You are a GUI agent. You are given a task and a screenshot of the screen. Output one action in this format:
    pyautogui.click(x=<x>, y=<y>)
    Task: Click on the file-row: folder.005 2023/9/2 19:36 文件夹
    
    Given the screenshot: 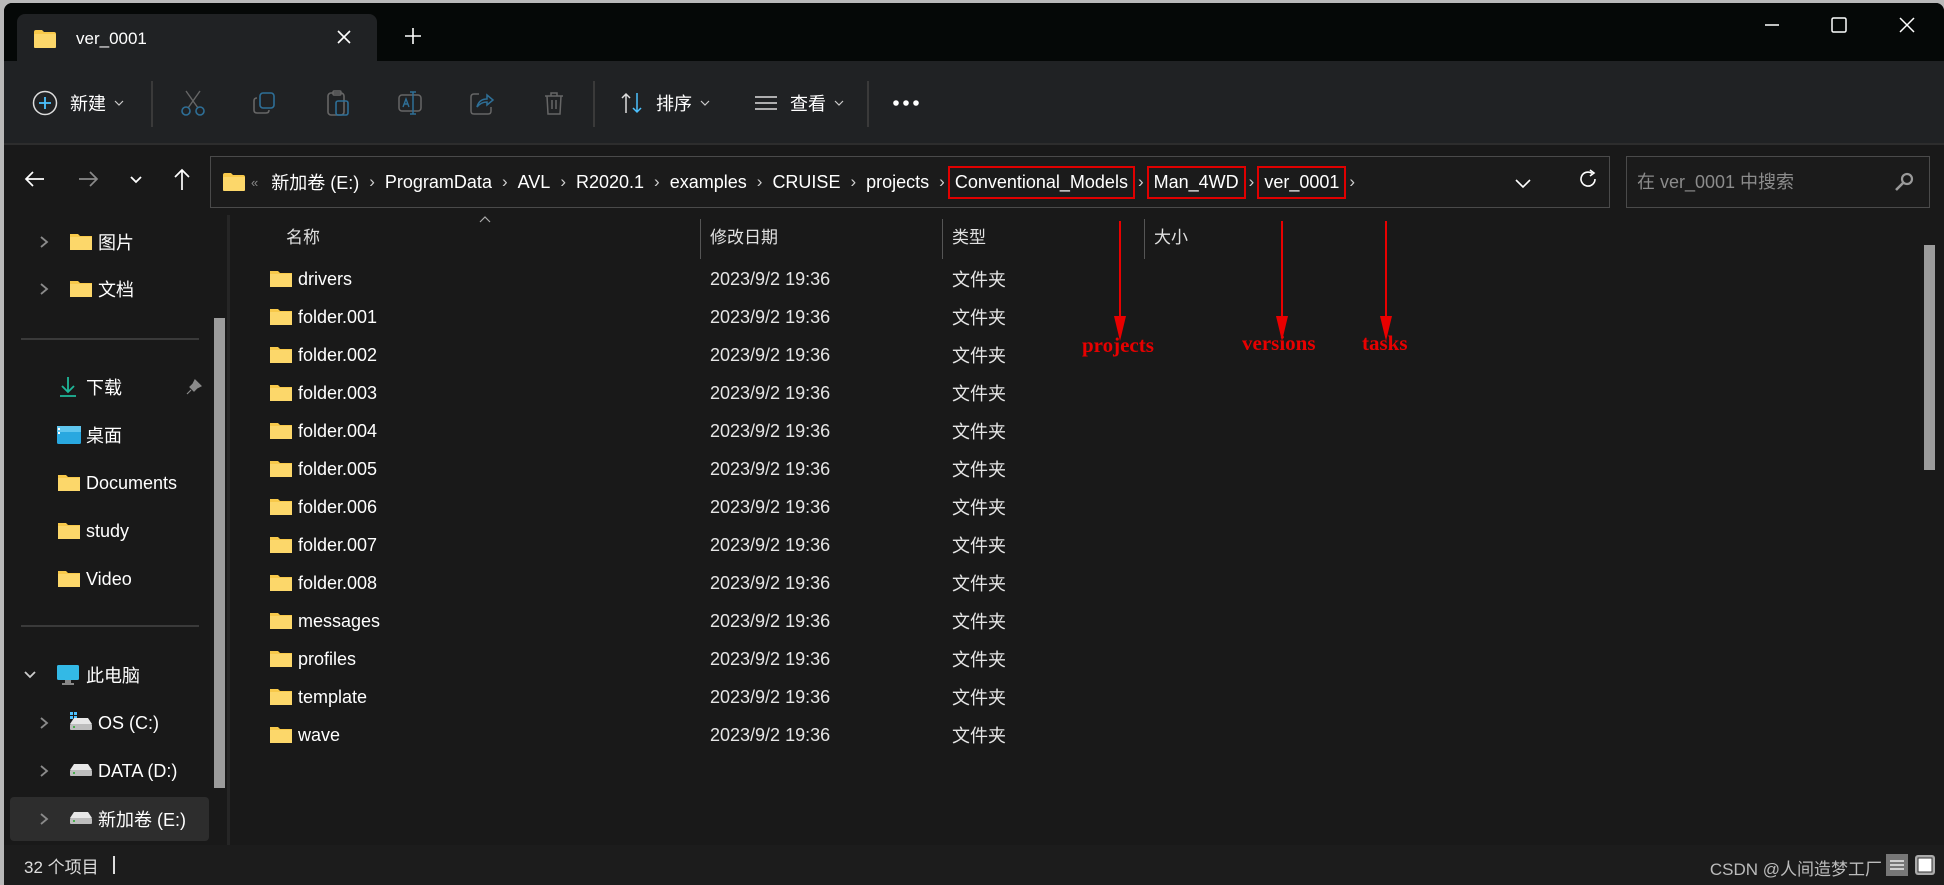 What is the action you would take?
    pyautogui.click(x=1081, y=469)
    